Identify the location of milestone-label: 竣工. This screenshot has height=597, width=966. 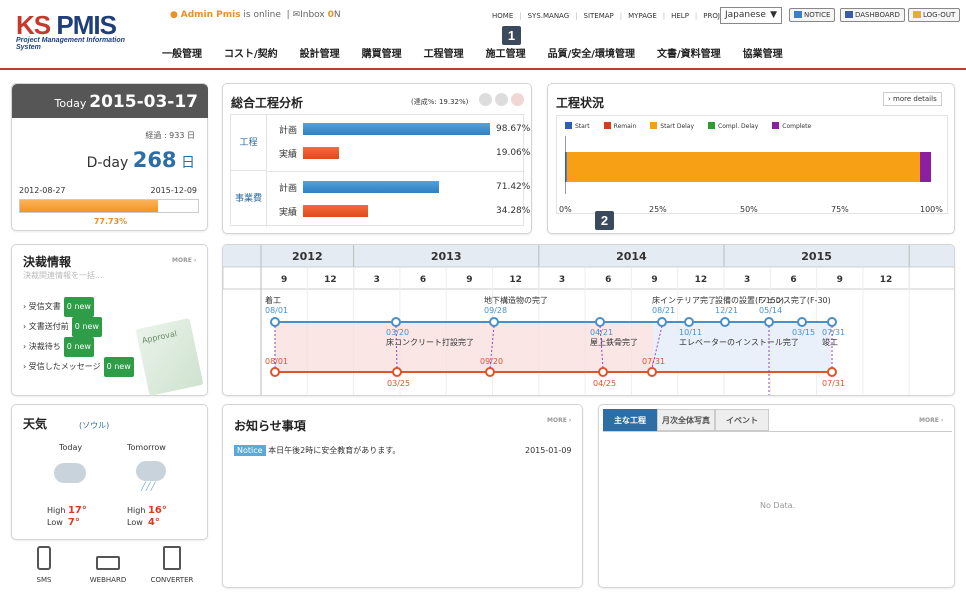
(830, 342).